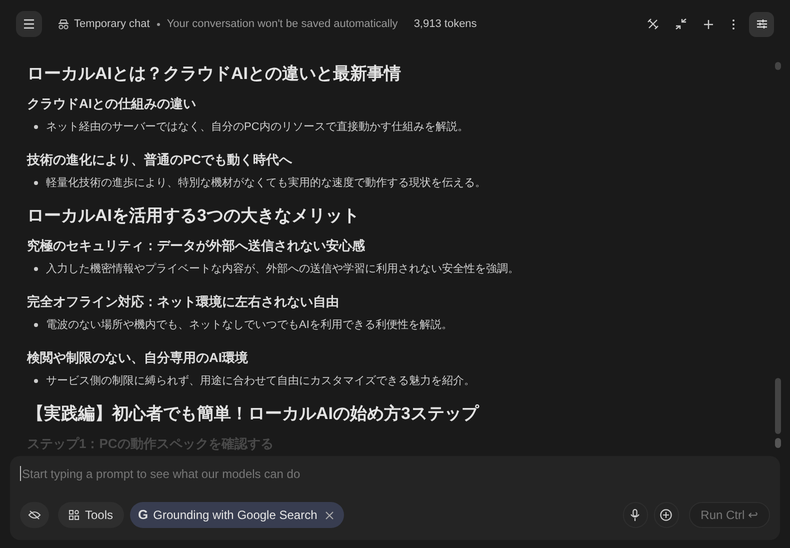 The height and width of the screenshot is (548, 790). What do you see at coordinates (282, 24) in the screenshot?
I see `chat-notice: Your conversation won't be saved automatically` at bounding box center [282, 24].